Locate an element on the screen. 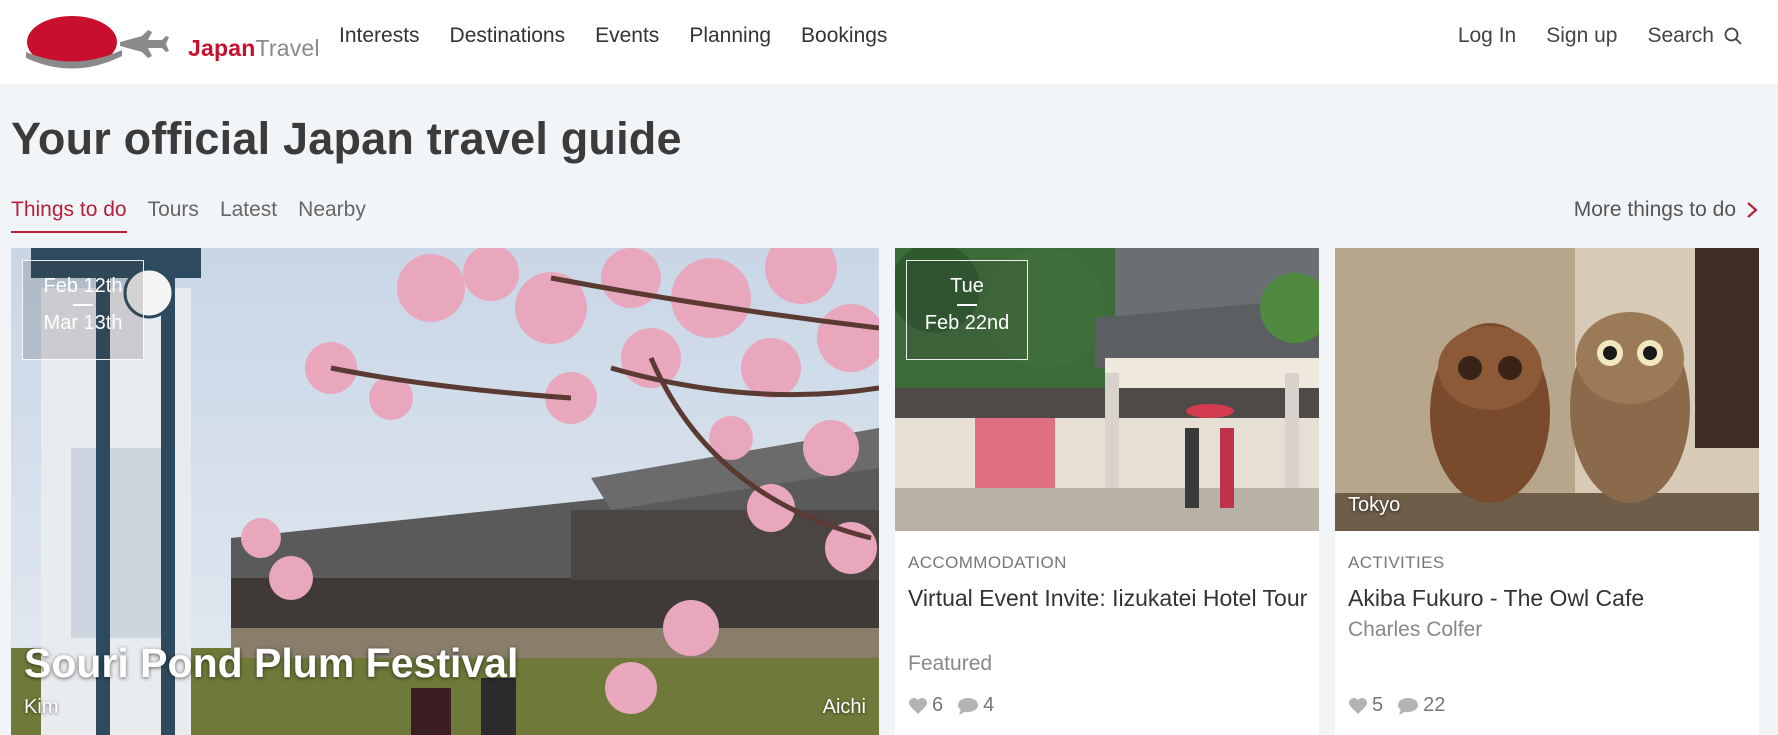 The height and width of the screenshot is (735, 1778). logo-text-travel: Travel is located at coordinates (287, 48).